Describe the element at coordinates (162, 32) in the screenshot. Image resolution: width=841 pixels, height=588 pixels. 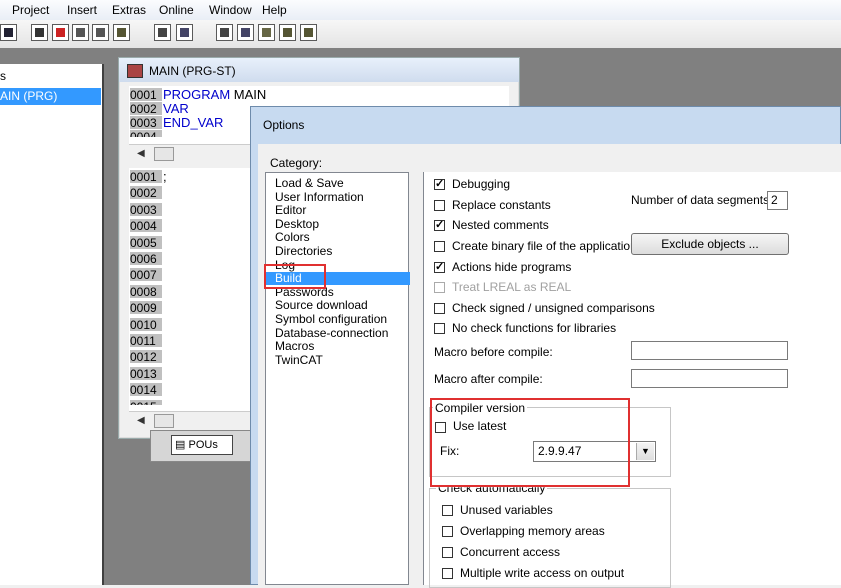
I see `cut-icon` at that location.